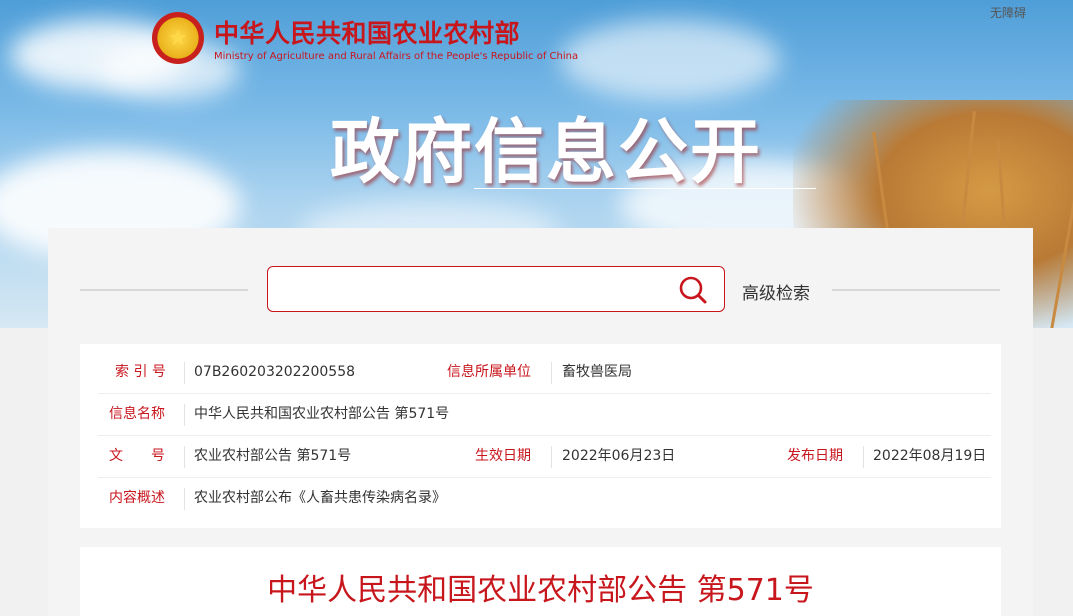 Image resolution: width=1073 pixels, height=616 pixels. I want to click on name-value: 中华人民共和国农业农村部公告 第571号, so click(322, 414).